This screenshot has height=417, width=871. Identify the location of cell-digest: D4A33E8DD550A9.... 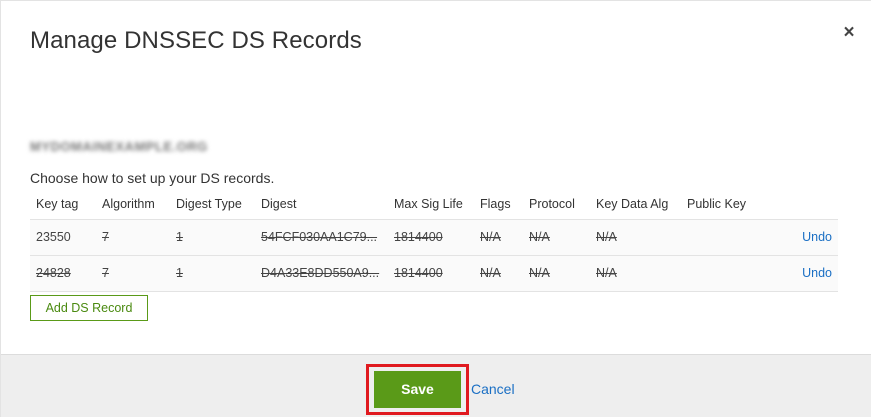
(321, 273).